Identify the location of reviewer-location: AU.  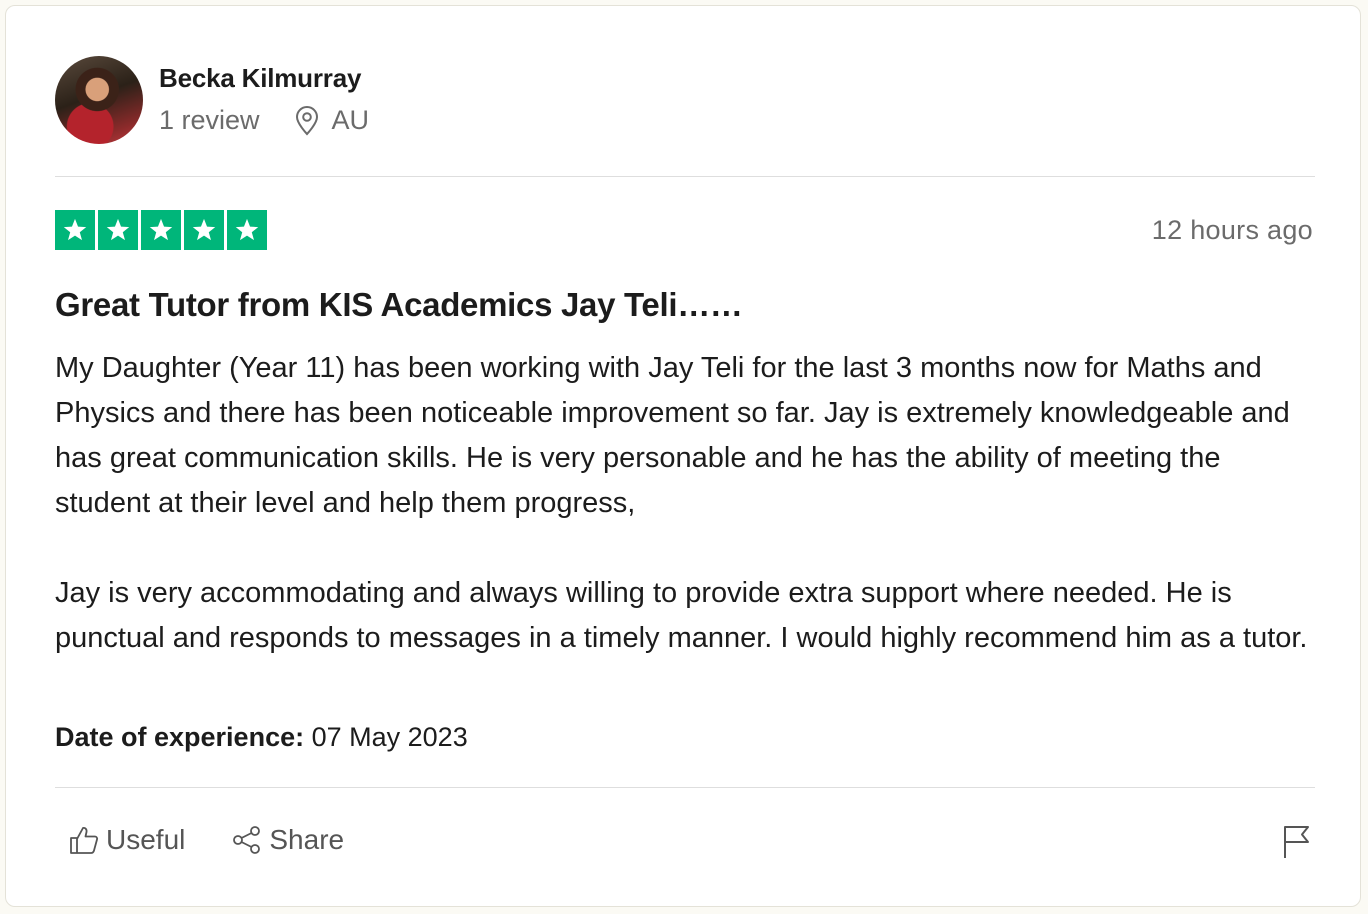
(332, 120).